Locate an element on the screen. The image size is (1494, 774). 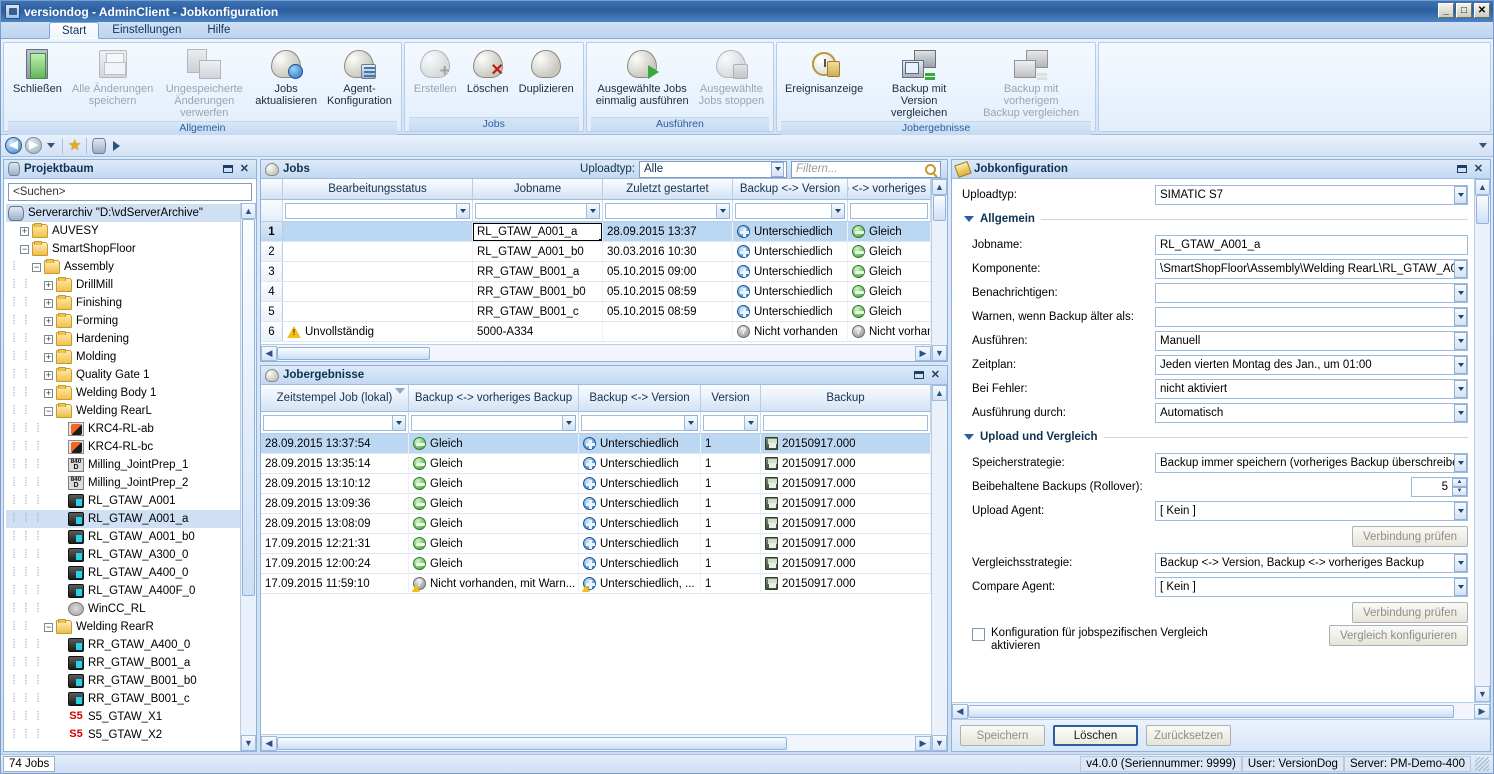
tree-node: ⁞ ⁞ ⁞ RL_GTAW_A400_0 is located at coordinates (123, 573).